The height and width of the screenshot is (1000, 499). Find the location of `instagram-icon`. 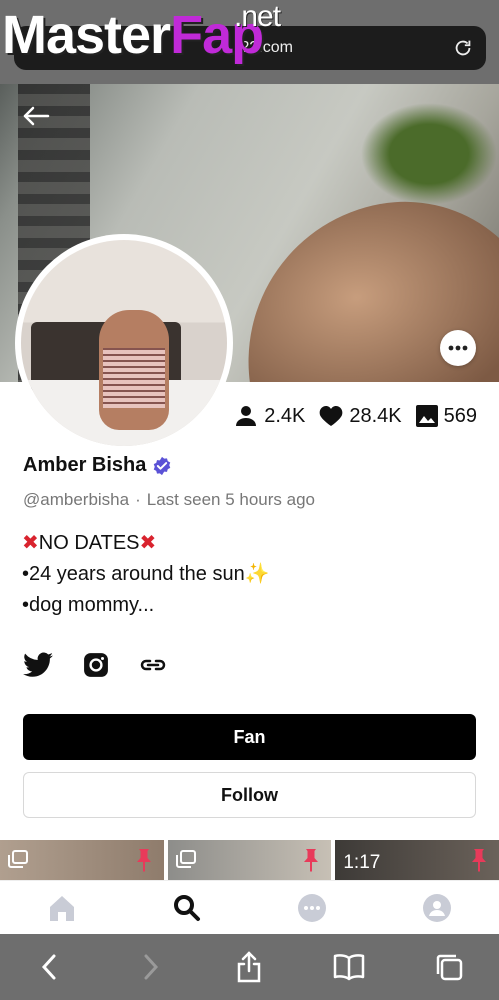

instagram-icon is located at coordinates (96, 665).